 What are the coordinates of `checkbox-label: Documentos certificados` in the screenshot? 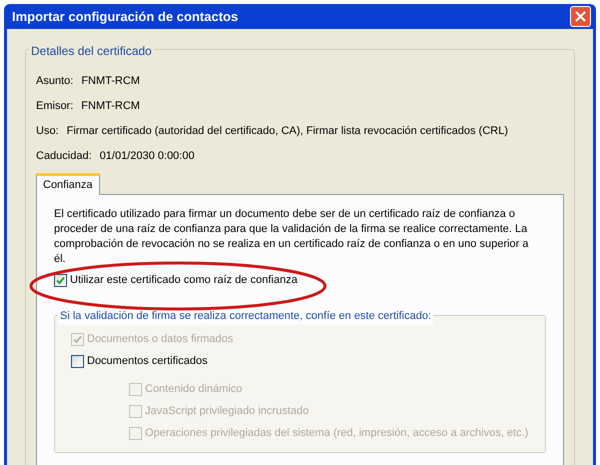 It's located at (147, 361).